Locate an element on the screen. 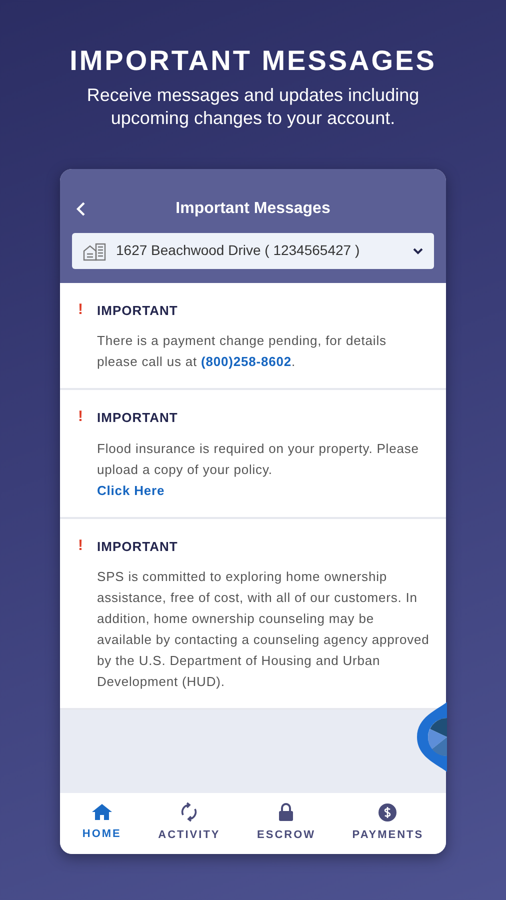 The width and height of the screenshot is (506, 900). message-text: Flood insurance is required on your property. Please upload a copy of your policy. Click Here is located at coordinates (258, 470).